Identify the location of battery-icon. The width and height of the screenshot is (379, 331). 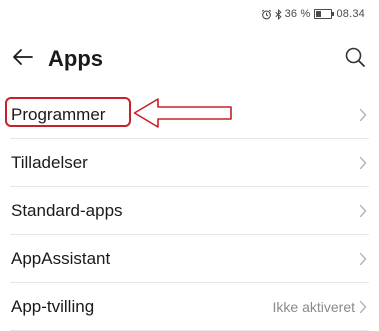
(324, 14).